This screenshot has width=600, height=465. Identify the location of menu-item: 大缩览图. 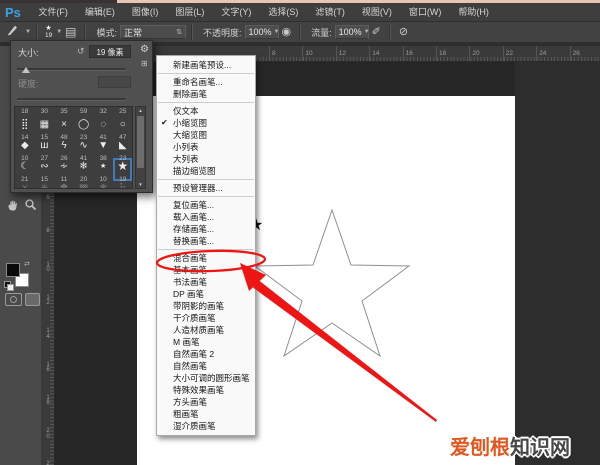
(206, 135).